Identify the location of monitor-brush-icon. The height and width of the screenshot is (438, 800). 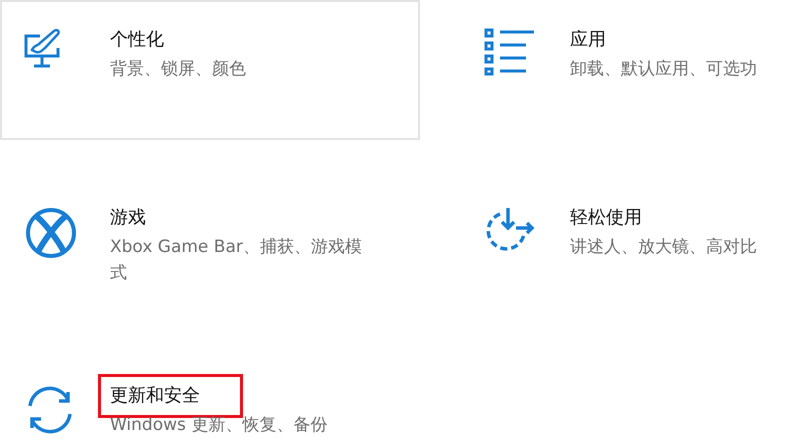
(43, 48).